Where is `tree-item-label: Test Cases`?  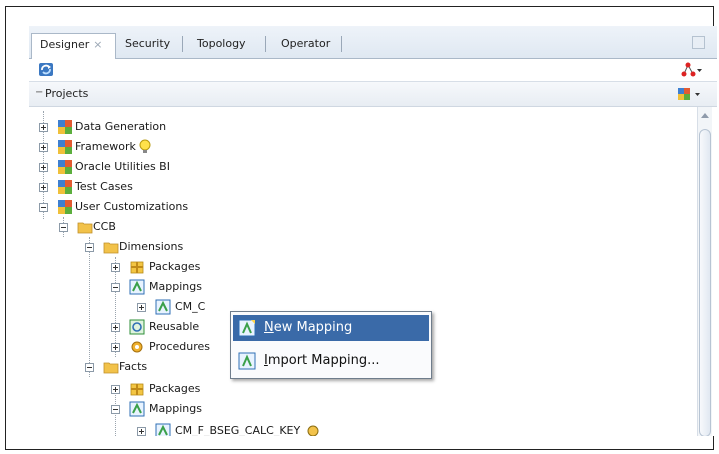
tree-item-label: Test Cases is located at coordinates (104, 186).